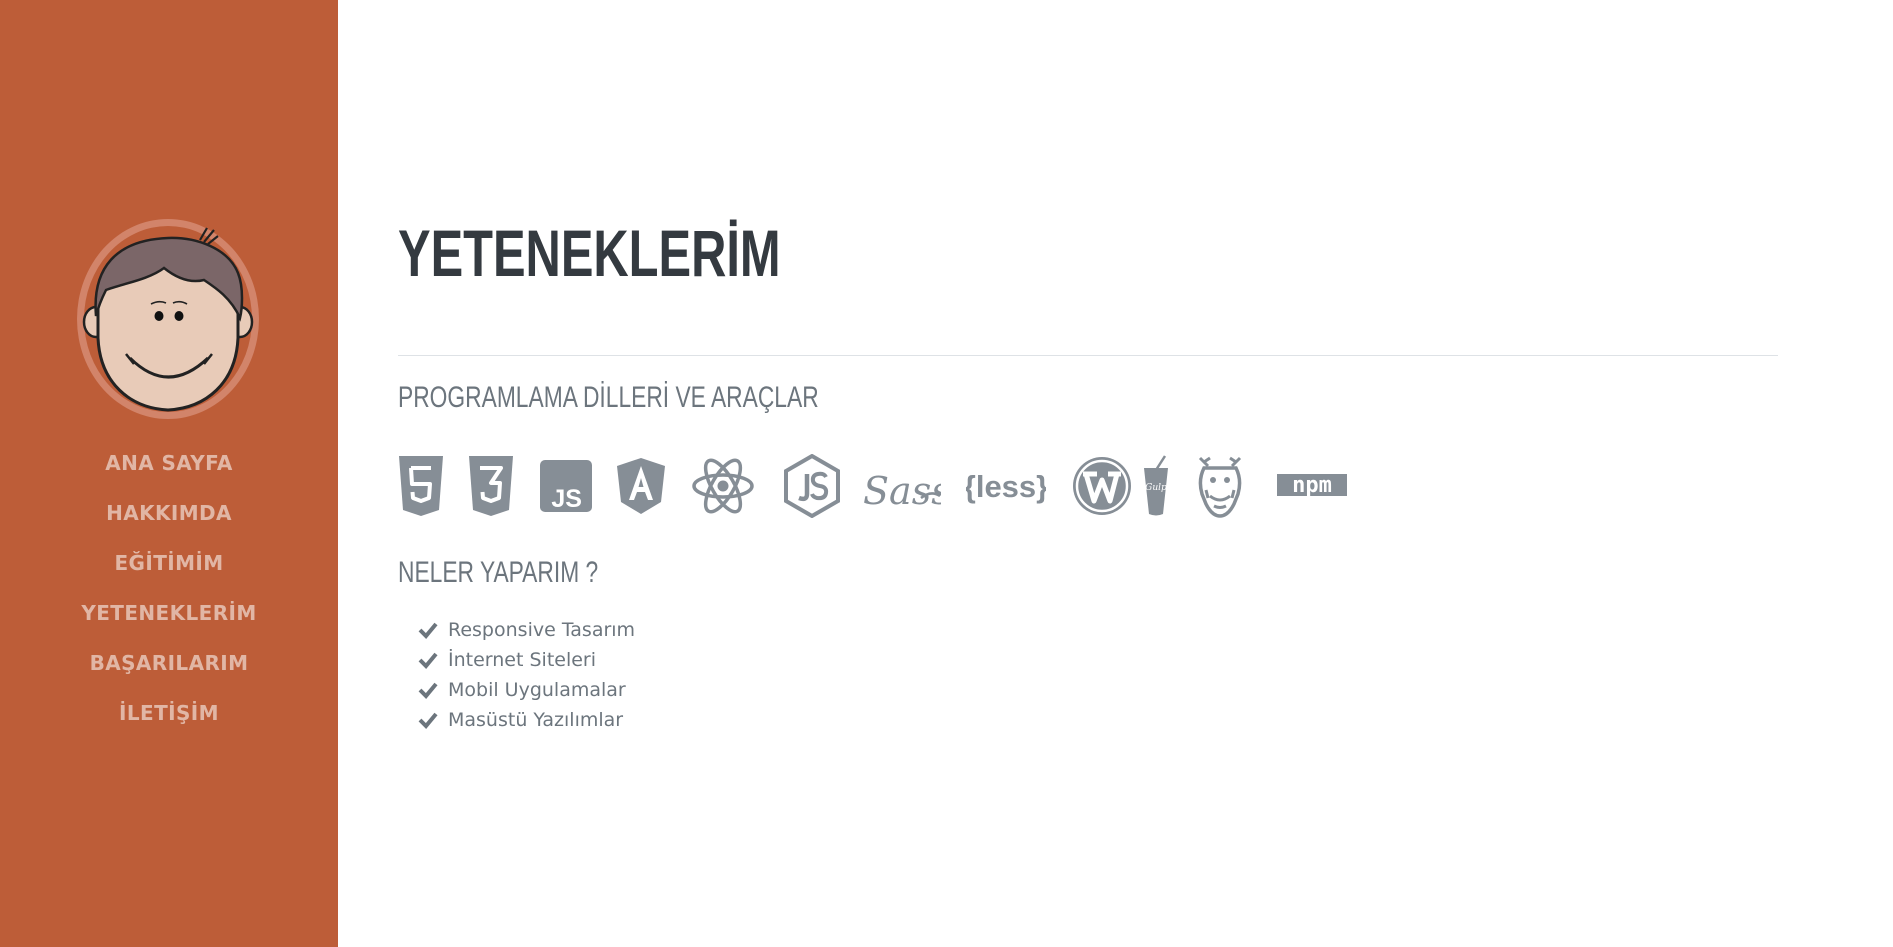  What do you see at coordinates (1102, 486) in the screenshot?
I see `wordpress-icon` at bounding box center [1102, 486].